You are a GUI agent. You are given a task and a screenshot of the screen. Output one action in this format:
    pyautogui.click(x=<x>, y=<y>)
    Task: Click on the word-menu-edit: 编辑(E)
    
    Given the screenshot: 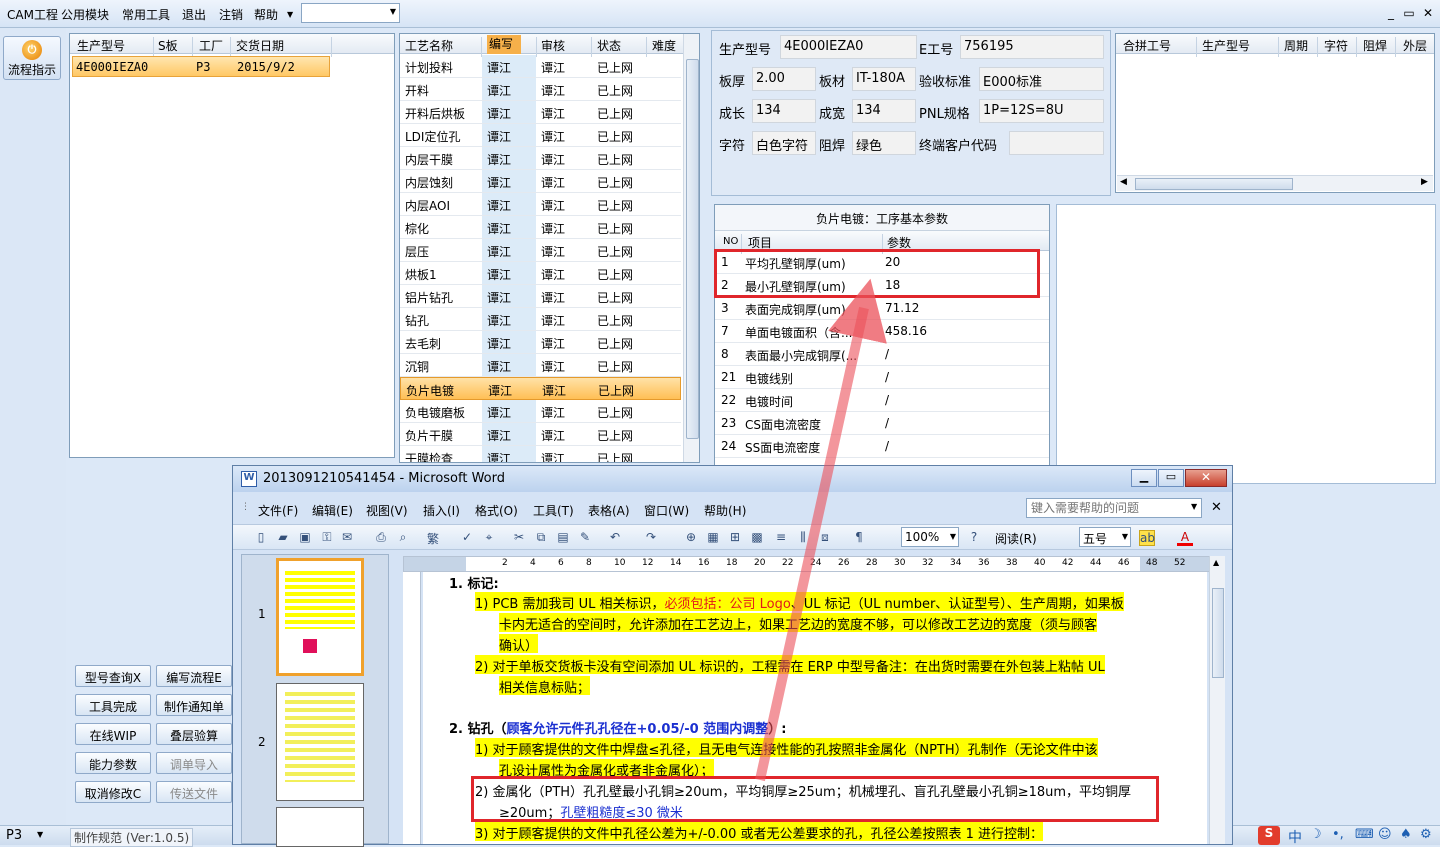 What is the action you would take?
    pyautogui.click(x=332, y=510)
    